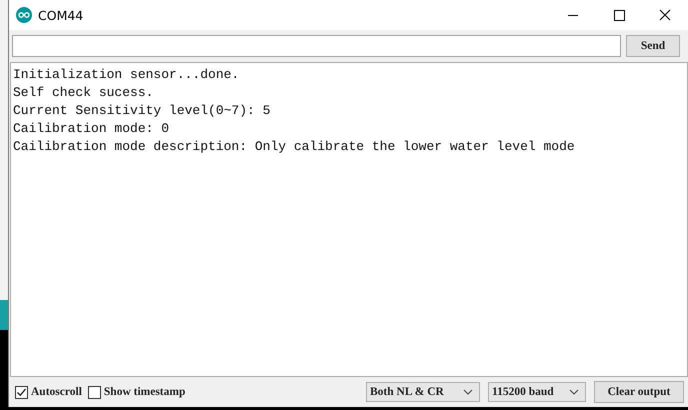 The image size is (688, 410). I want to click on output-line: Self check sucess., so click(83, 93).